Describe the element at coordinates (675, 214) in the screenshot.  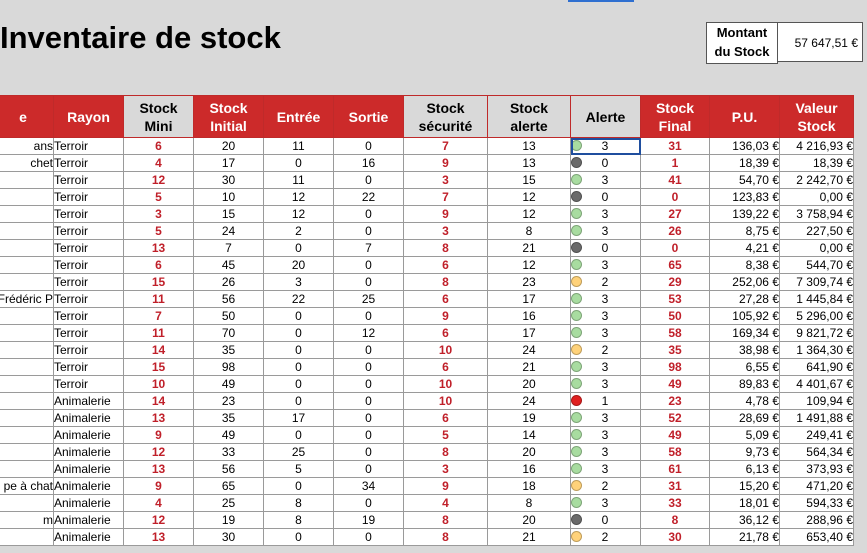
I see `cell-stock-final: 27` at that location.